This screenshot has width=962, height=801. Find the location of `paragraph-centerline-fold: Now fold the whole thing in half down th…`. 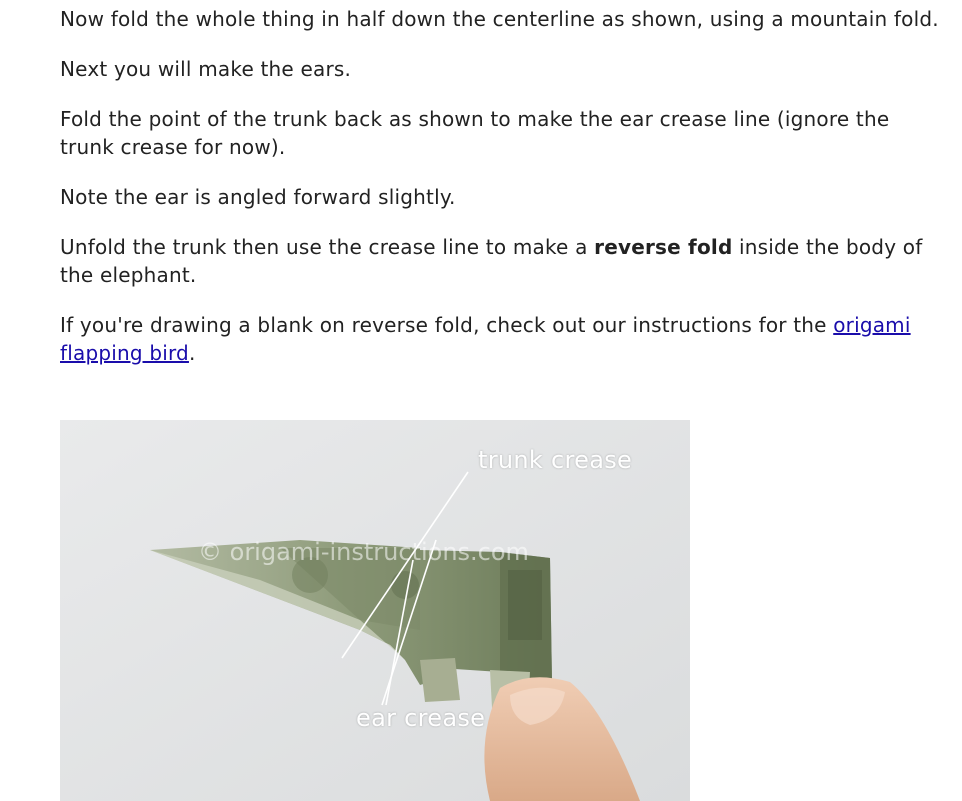

paragraph-centerline-fold: Now fold the whole thing in half down th… is located at coordinates (499, 19).